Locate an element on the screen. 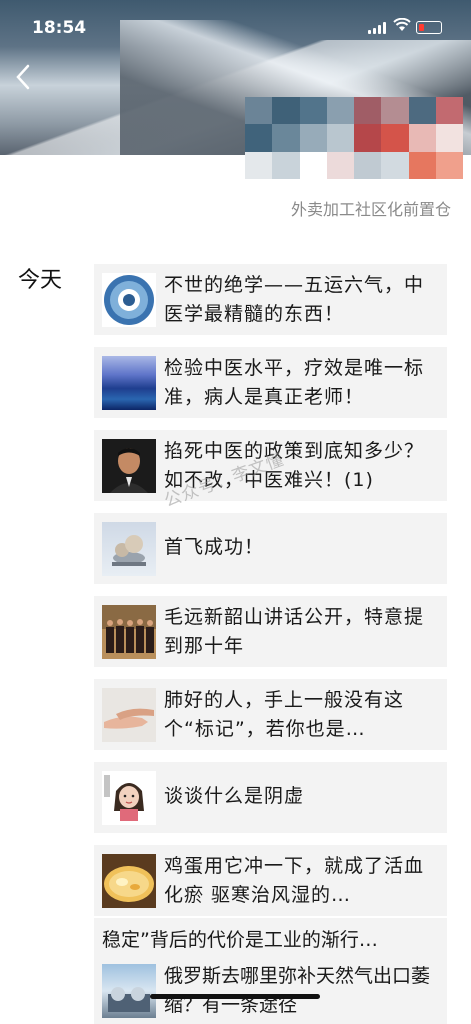 The width and height of the screenshot is (471, 1024). status-bar: 18:54 is located at coordinates (235, 26).